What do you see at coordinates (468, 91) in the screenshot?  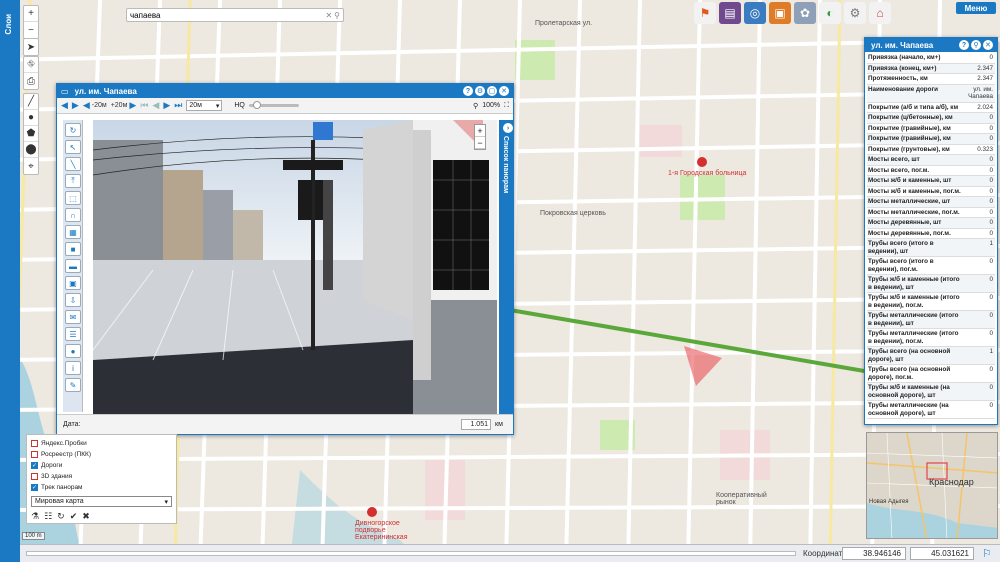 I see `help-icon: ?` at bounding box center [468, 91].